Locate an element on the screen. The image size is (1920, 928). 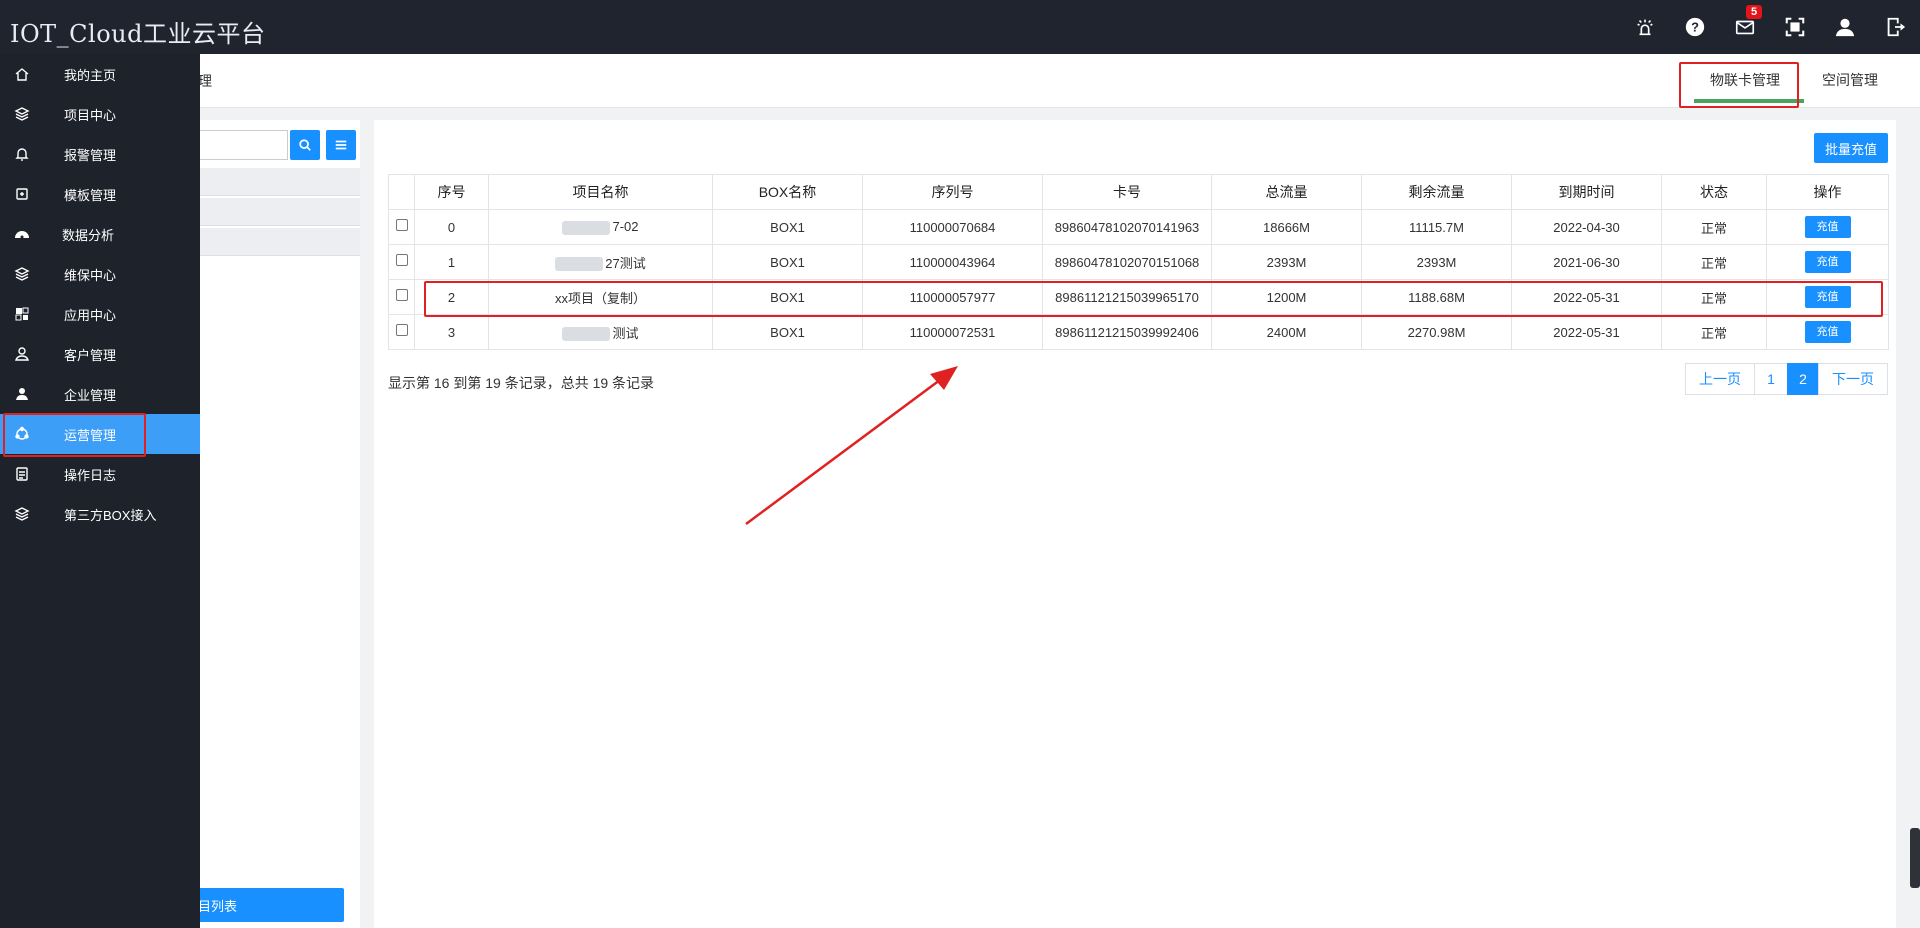
sidebar-item-templates: 模板管理 is located at coordinates (100, 194).